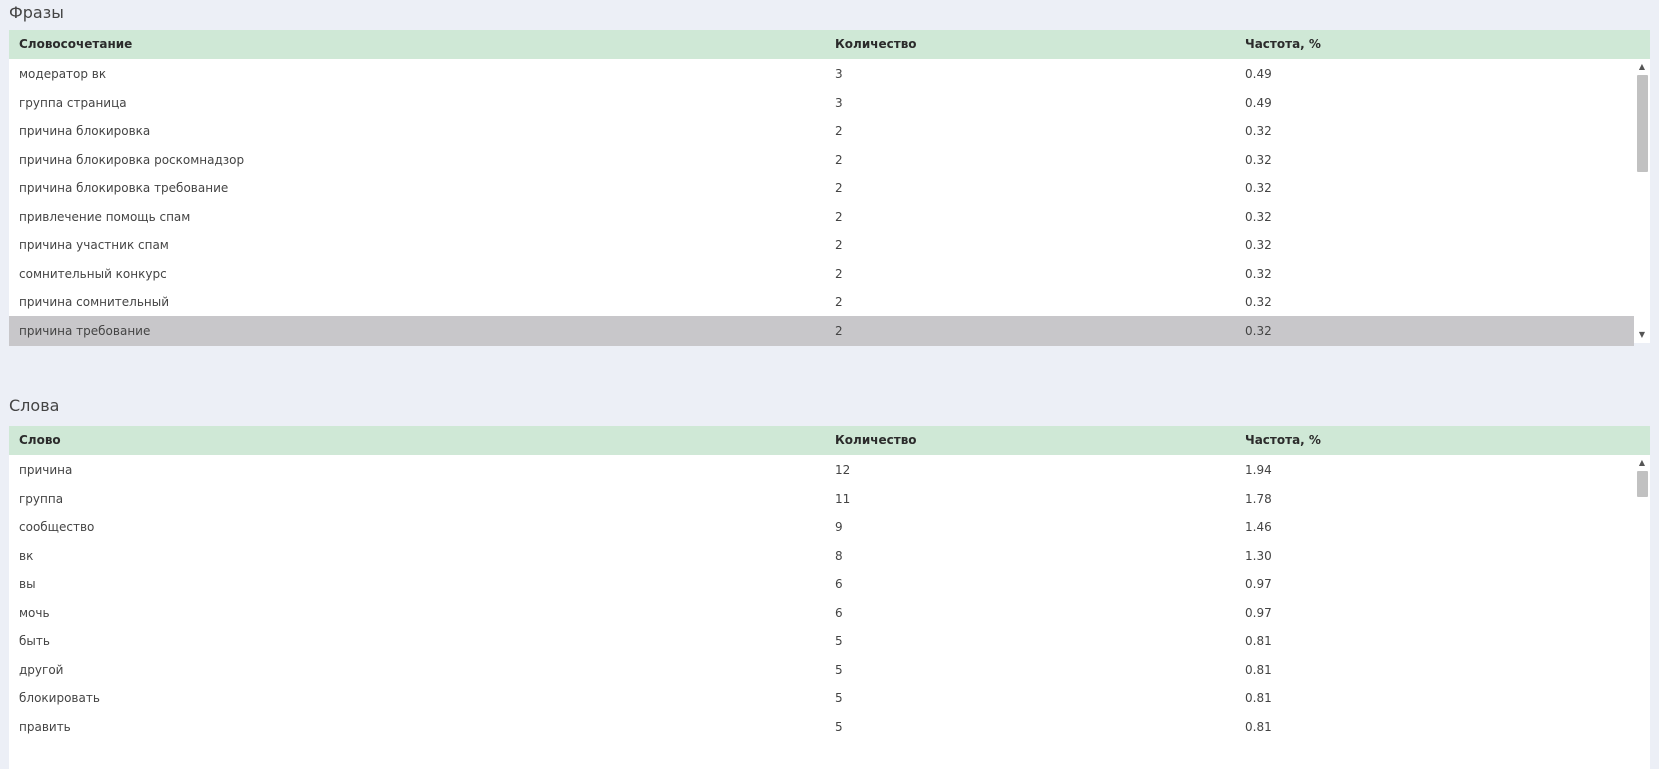 This screenshot has width=1659, height=769. What do you see at coordinates (132, 159) in the screenshot?
I see `phrase-cell: причина блокировка роскомнадзор` at bounding box center [132, 159].